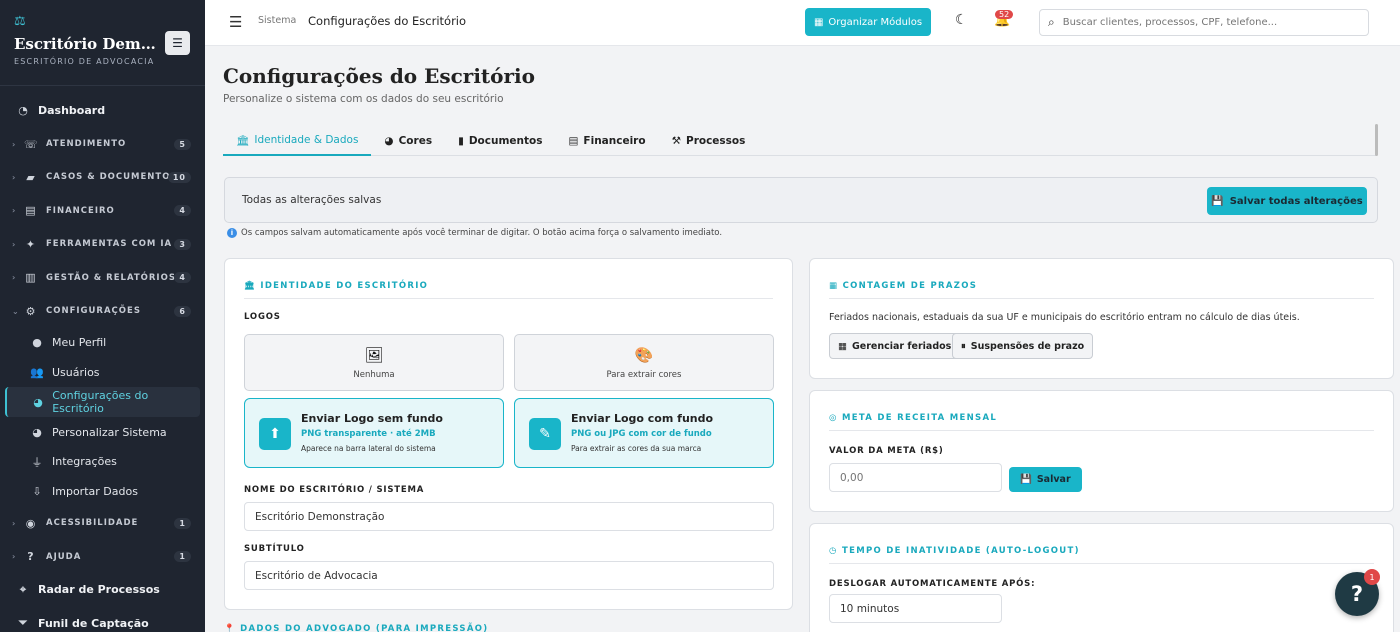 This screenshot has width=1400, height=632. Describe the element at coordinates (961, 20) in the screenshot. I see `moon-icon: ☾` at that location.